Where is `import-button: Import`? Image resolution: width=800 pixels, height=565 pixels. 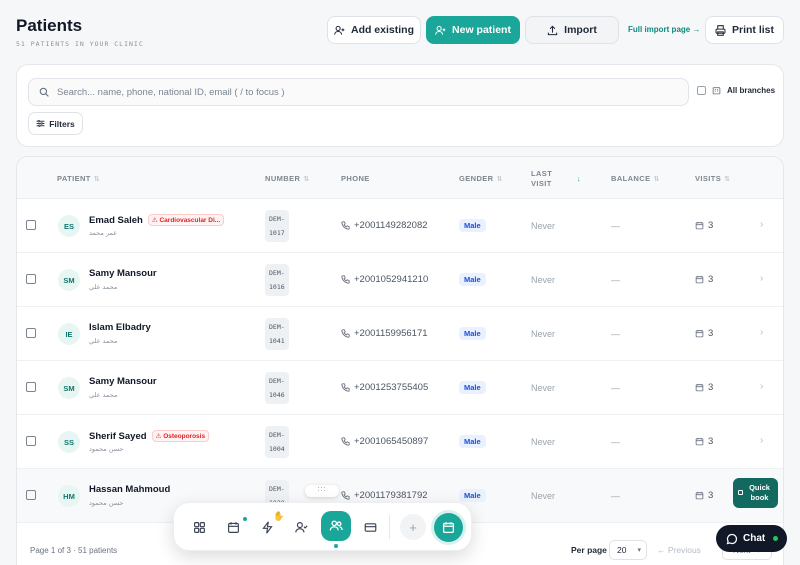 import-button: Import is located at coordinates (572, 30).